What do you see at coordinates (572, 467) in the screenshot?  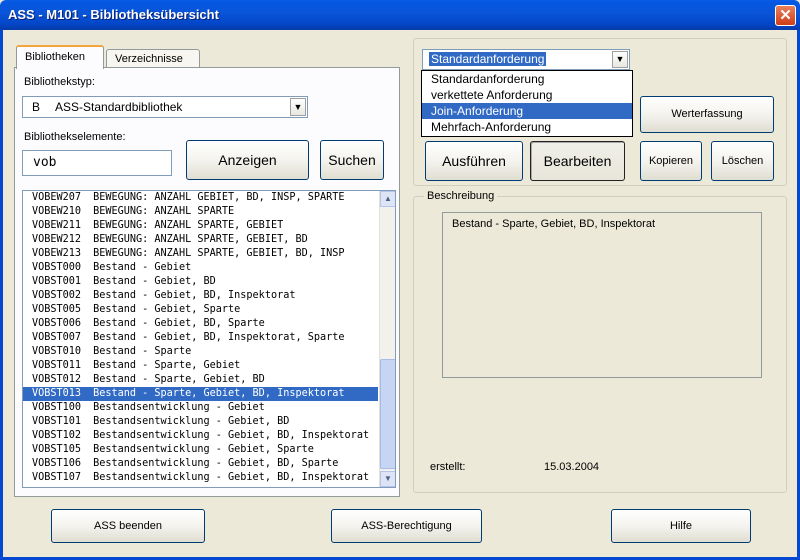 I see `created-date: 15.03.2004` at bounding box center [572, 467].